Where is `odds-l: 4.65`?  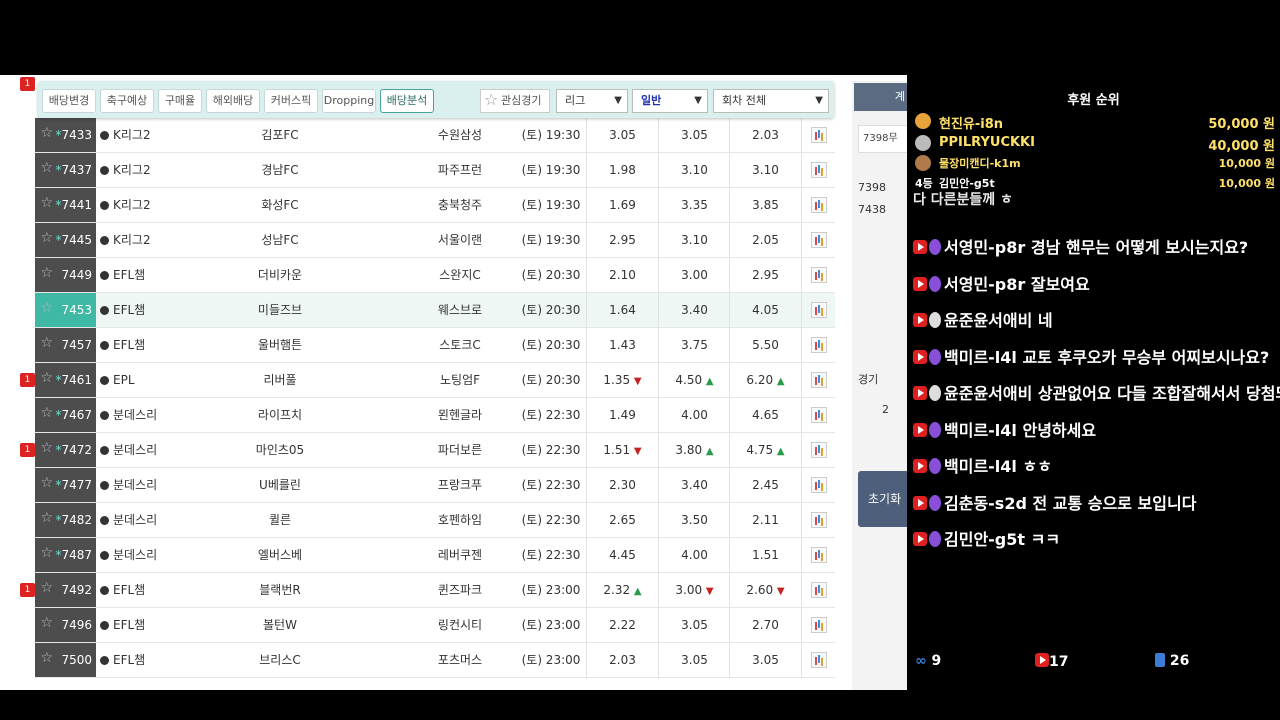
odds-l: 4.65 is located at coordinates (765, 415).